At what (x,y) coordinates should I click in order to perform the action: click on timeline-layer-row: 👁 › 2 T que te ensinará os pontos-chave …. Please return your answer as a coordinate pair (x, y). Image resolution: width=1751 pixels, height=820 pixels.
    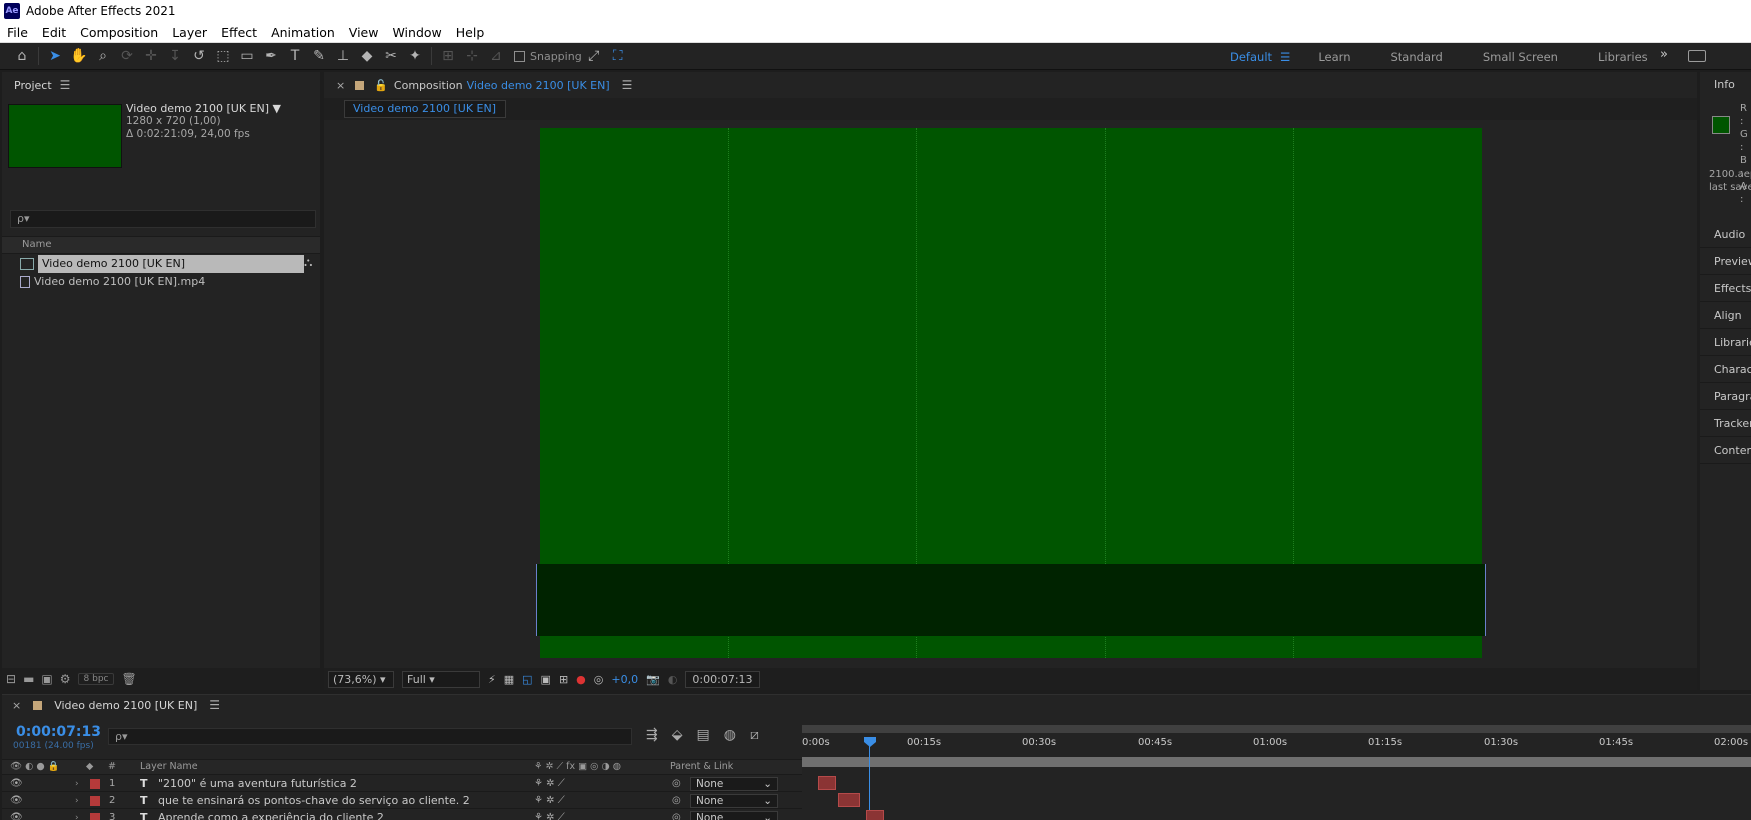
    Looking at the image, I should click on (402, 801).